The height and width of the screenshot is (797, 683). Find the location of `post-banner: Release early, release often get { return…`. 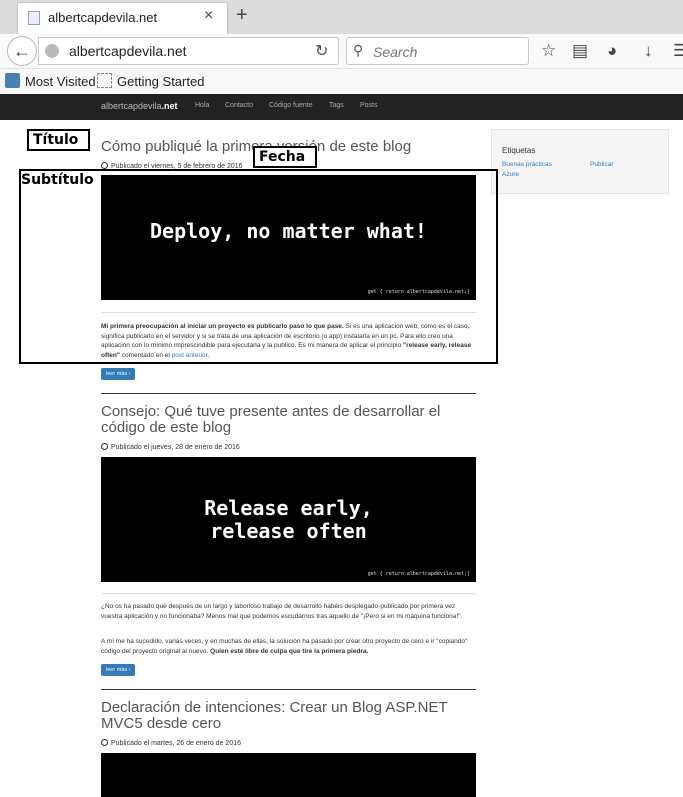

post-banner: Release early, release often get { return… is located at coordinates (288, 519).